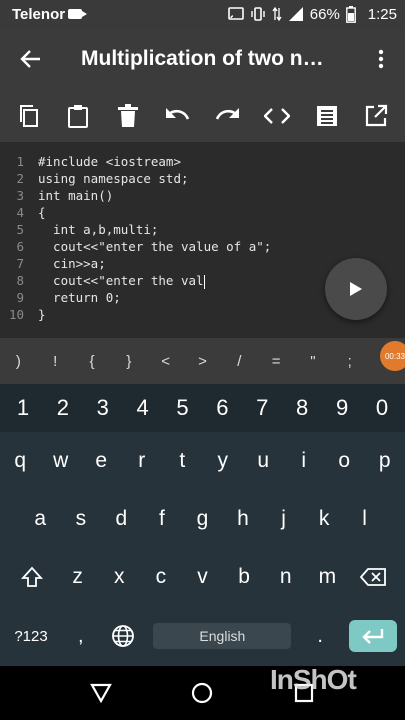 The height and width of the screenshot is (720, 405). I want to click on symbol-key: }, so click(128, 361).